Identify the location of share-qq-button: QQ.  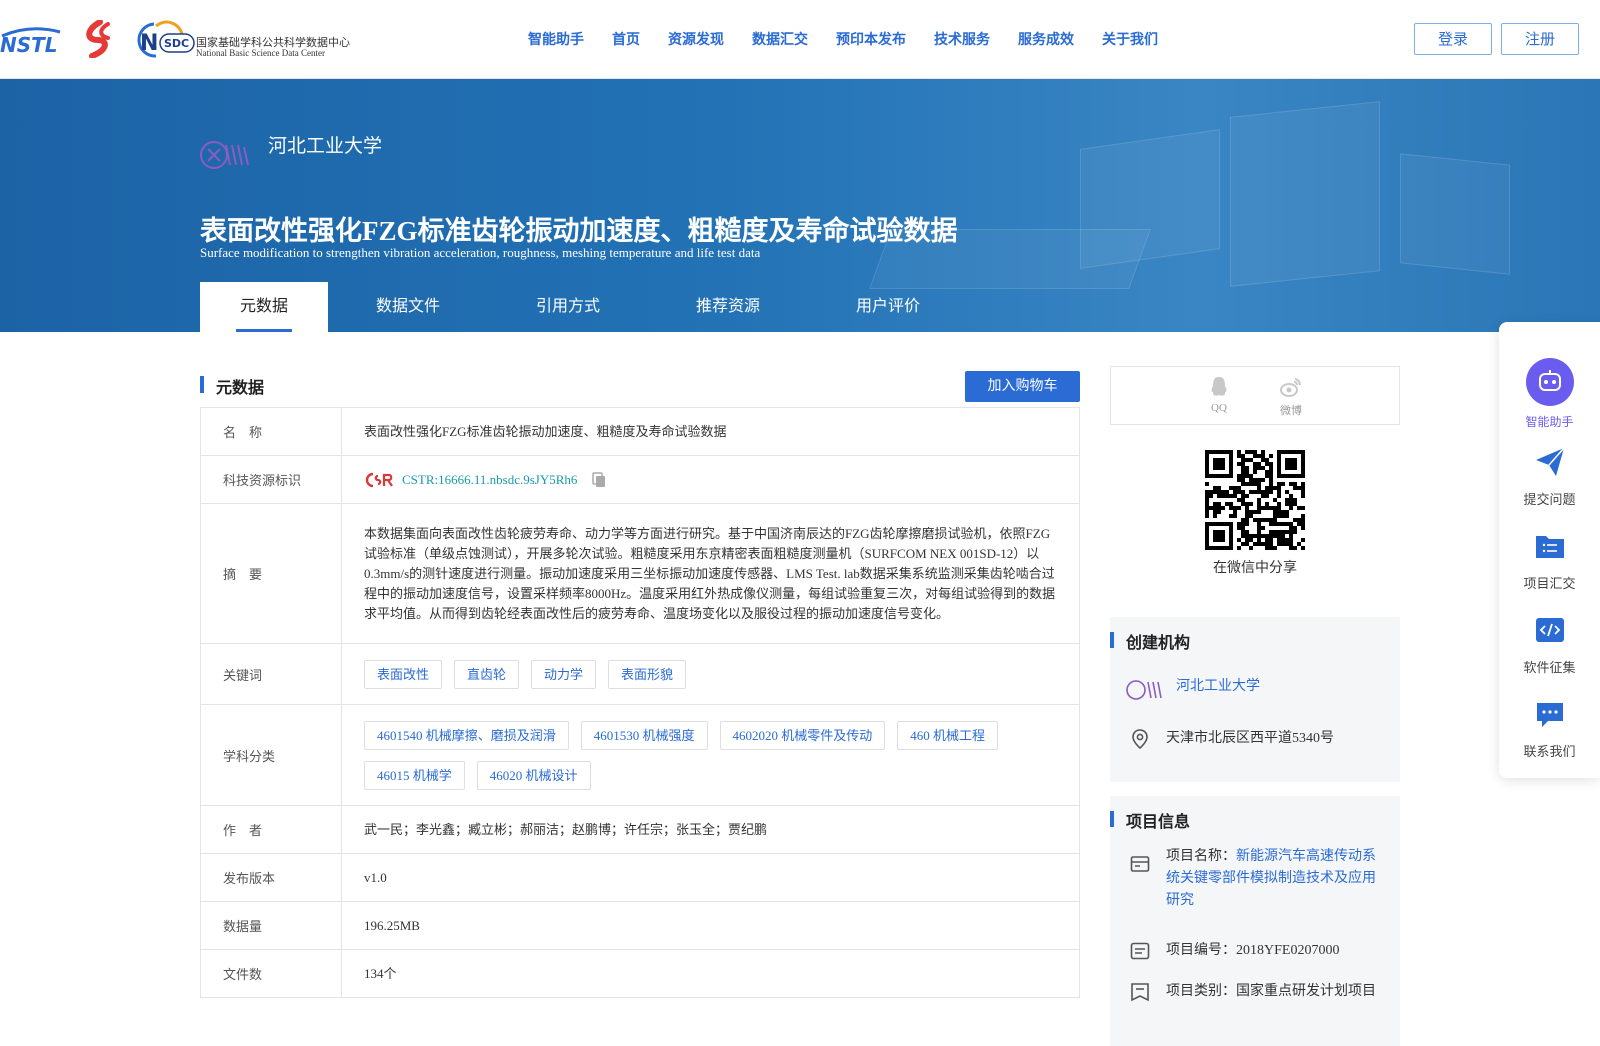
(1219, 394).